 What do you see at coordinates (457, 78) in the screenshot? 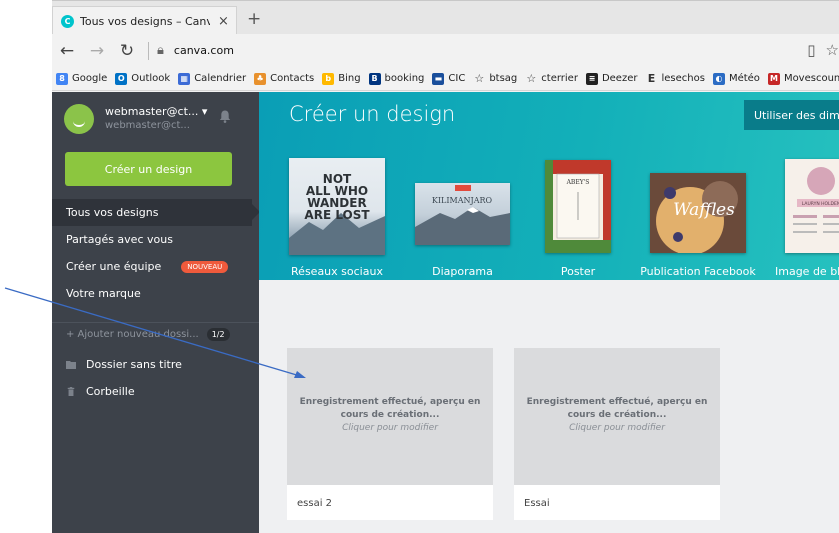
I see `bookmark-label: CIC` at bounding box center [457, 78].